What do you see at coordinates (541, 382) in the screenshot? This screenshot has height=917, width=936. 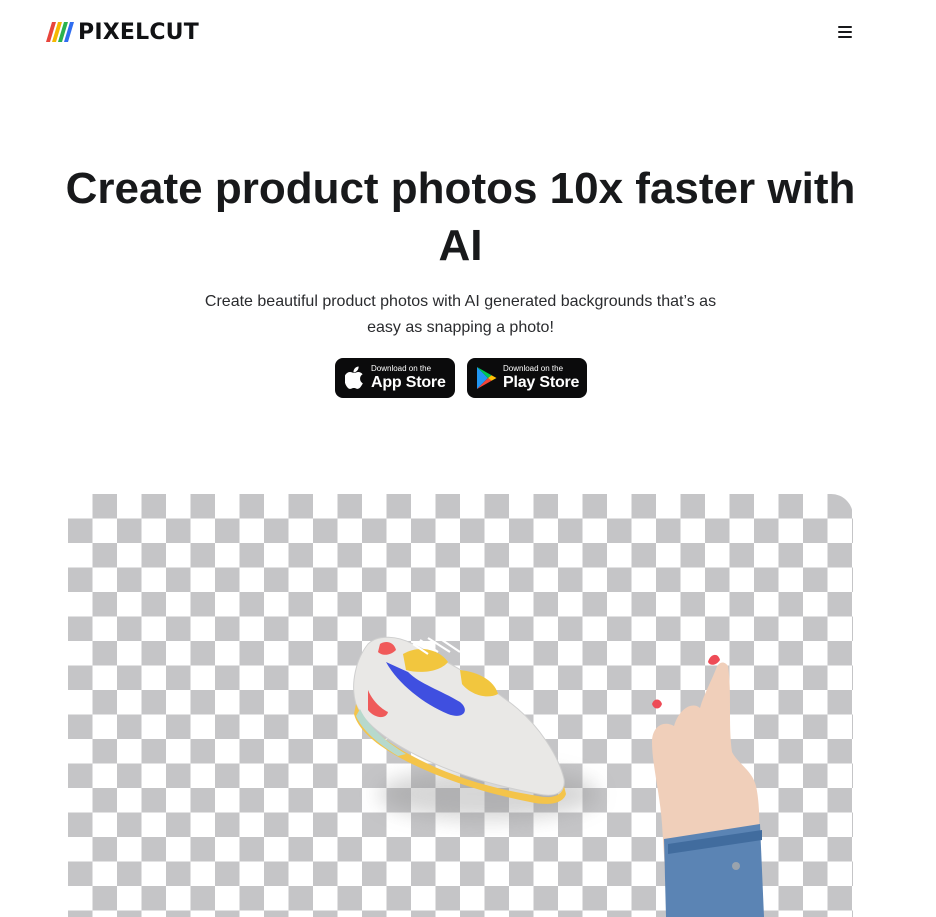 I see `play-store-label: Play Store` at bounding box center [541, 382].